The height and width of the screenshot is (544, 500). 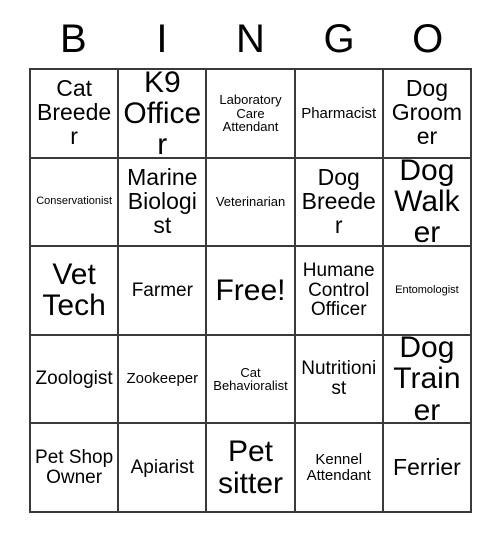 I want to click on bingo-cell-label: Vet Tech, so click(x=74, y=290).